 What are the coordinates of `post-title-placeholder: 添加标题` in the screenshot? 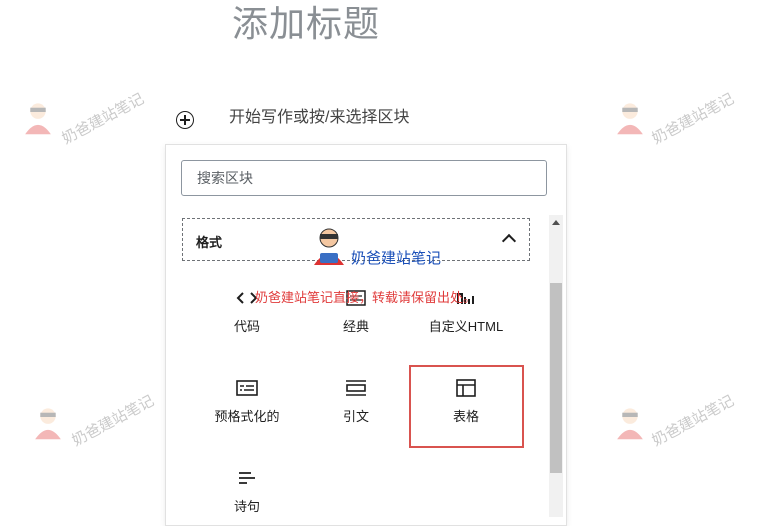 It's located at (306, 24).